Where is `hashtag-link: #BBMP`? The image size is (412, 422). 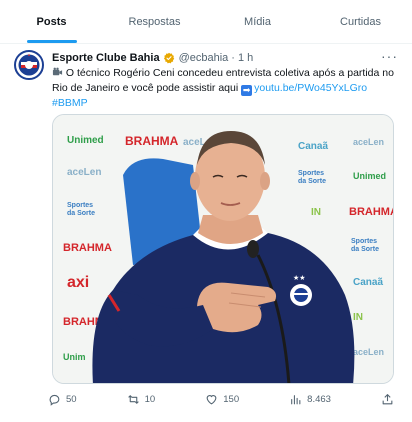
hashtag-link: #BBMP is located at coordinates (70, 103).